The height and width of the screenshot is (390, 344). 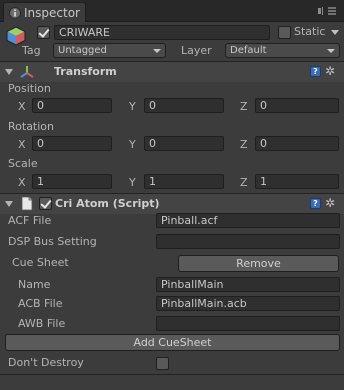 I want to click on cuesheet-label: Cue Sheet, so click(x=40, y=262).